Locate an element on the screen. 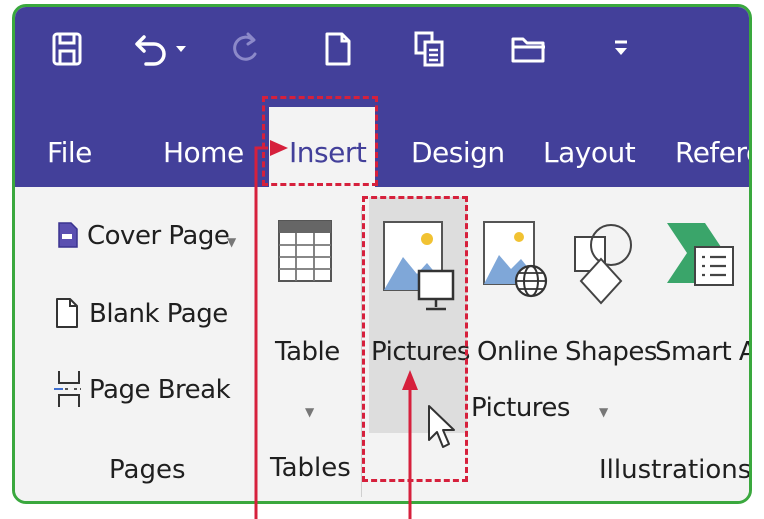 The width and height of the screenshot is (764, 519). mouse-cursor-icon is located at coordinates (441, 429).